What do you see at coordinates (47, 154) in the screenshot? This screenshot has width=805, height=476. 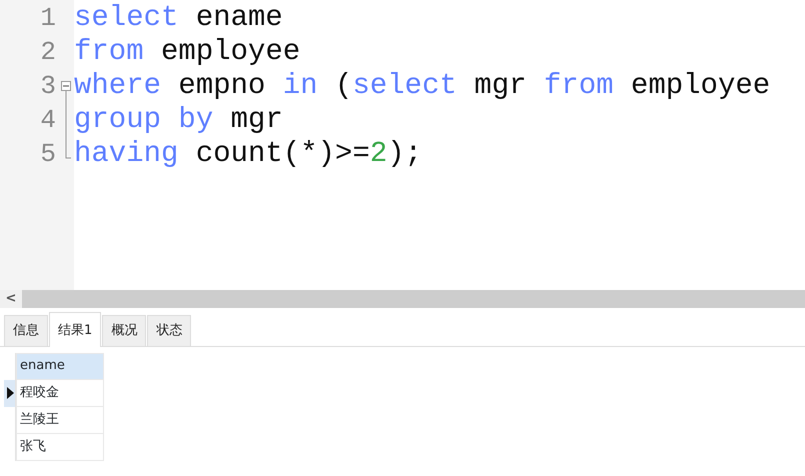 I see `line-number: 5` at bounding box center [47, 154].